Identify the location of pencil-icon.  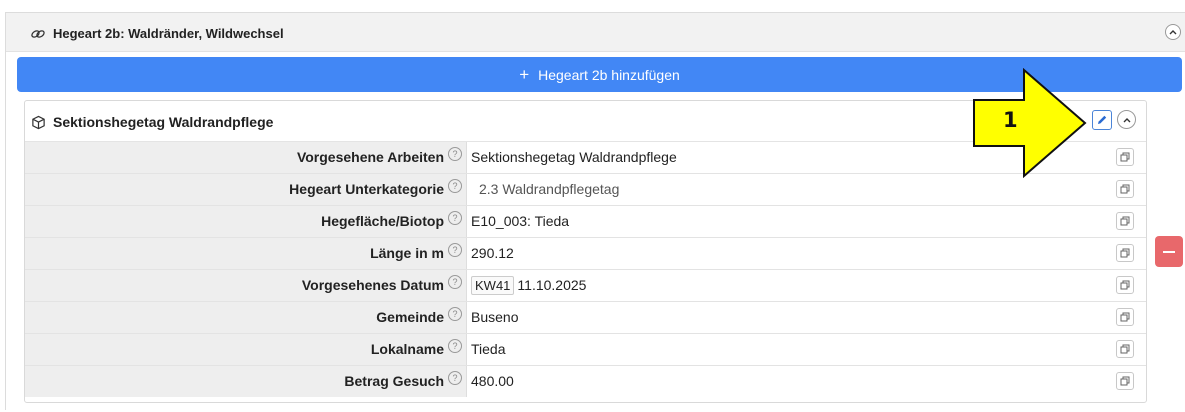
(1102, 119).